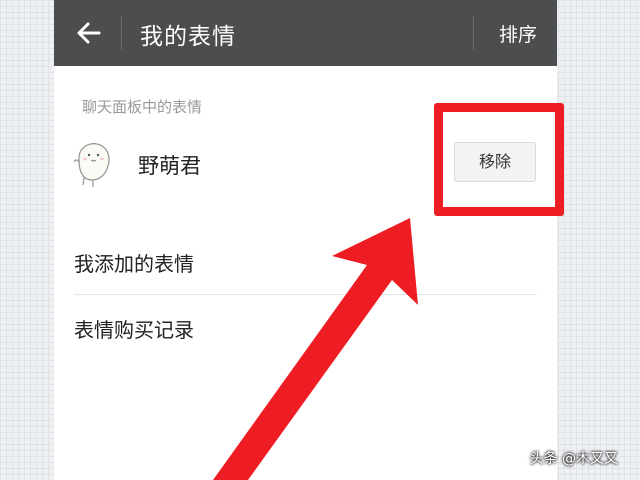 Image resolution: width=640 pixels, height=480 pixels. What do you see at coordinates (518, 33) in the screenshot?
I see `sort-button: 排序` at bounding box center [518, 33].